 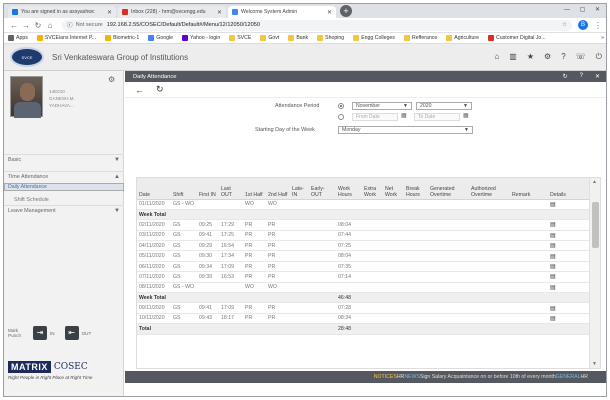 I want to click on phone-icon: ☏, so click(x=581, y=57).